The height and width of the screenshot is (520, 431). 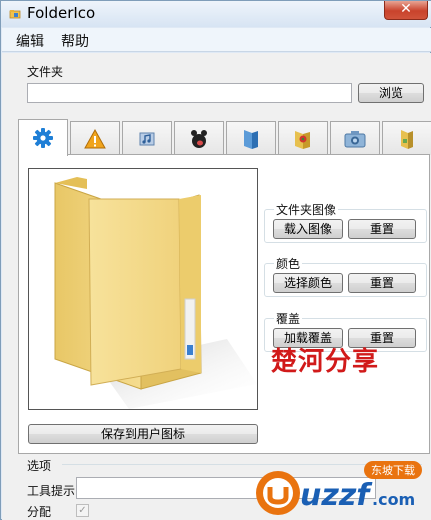 I want to click on folder-label: 文件夹, so click(x=45, y=72).